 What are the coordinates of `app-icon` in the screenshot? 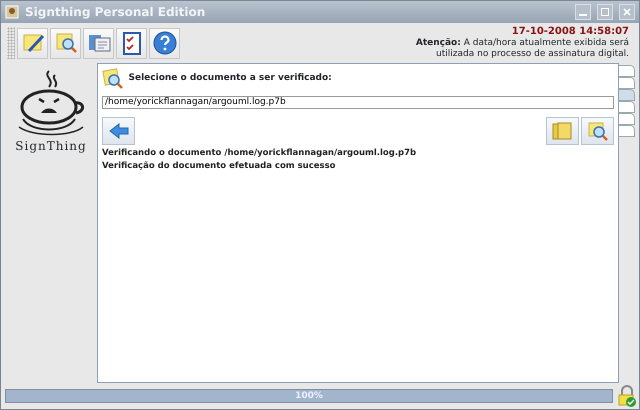 It's located at (12, 12).